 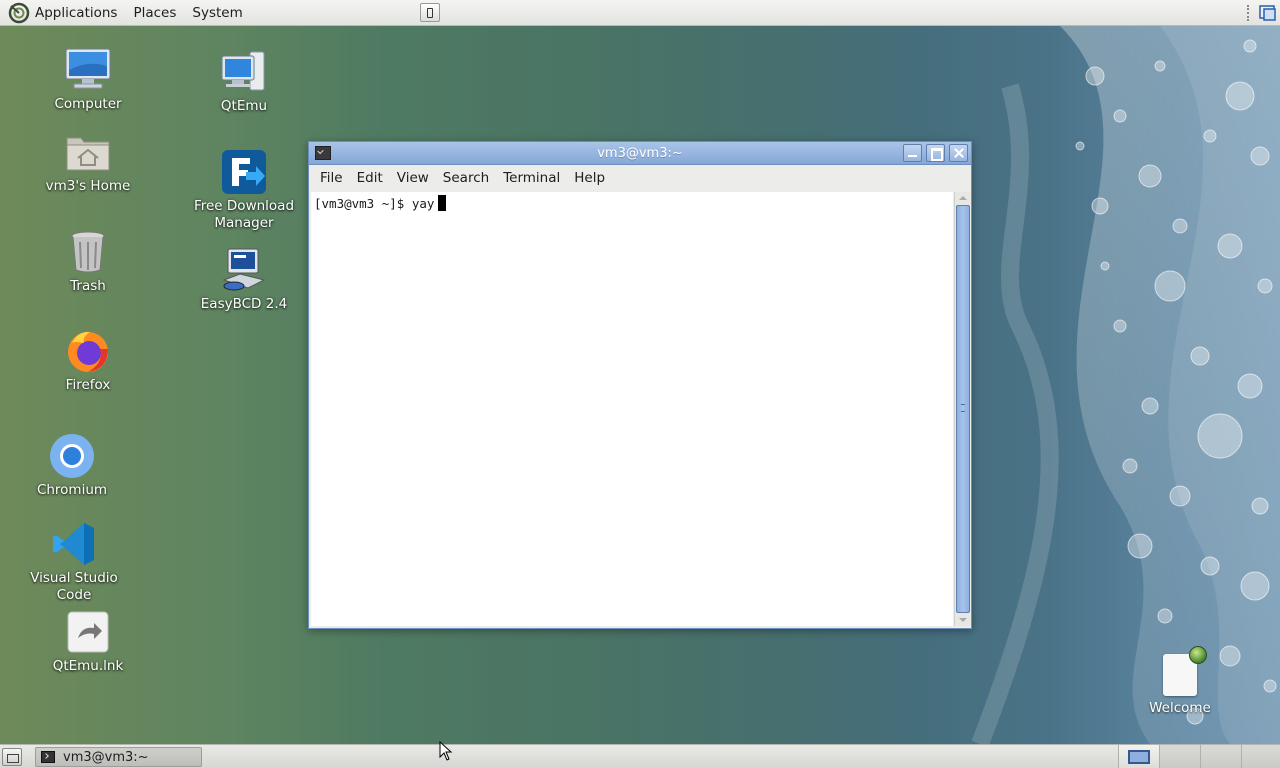 I want to click on desktop-icon-trash: Trash, so click(x=88, y=261).